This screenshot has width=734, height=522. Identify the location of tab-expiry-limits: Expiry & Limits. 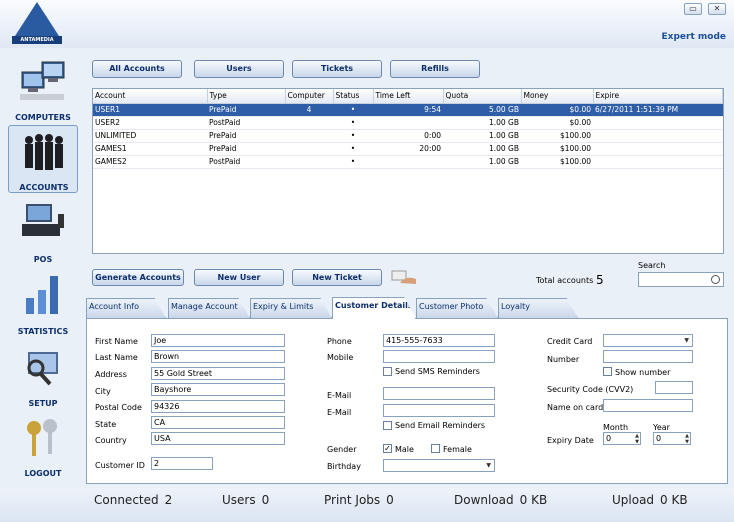
(291, 308).